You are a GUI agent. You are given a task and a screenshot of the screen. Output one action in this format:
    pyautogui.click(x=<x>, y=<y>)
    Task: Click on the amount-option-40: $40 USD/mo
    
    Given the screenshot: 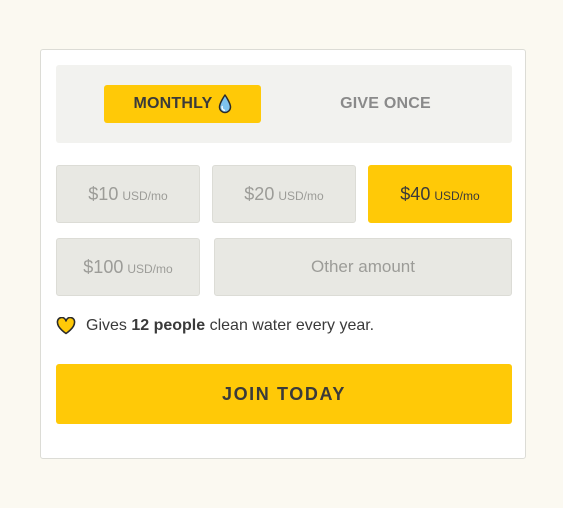 What is the action you would take?
    pyautogui.click(x=440, y=194)
    